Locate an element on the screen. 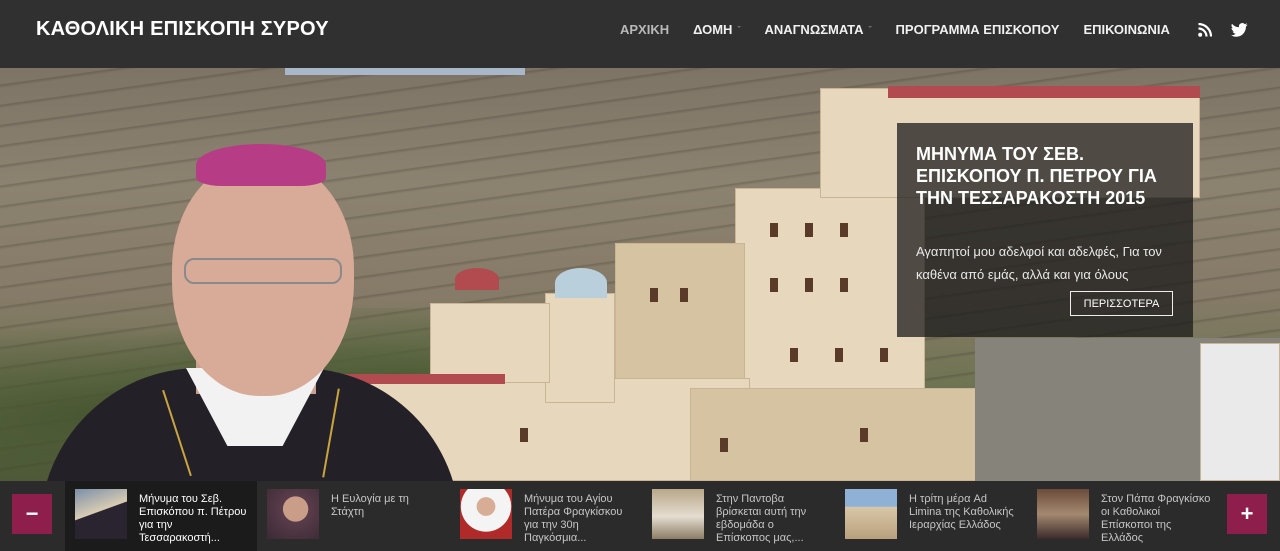 This screenshot has width=1280, height=551. church-tower is located at coordinates (580, 348).